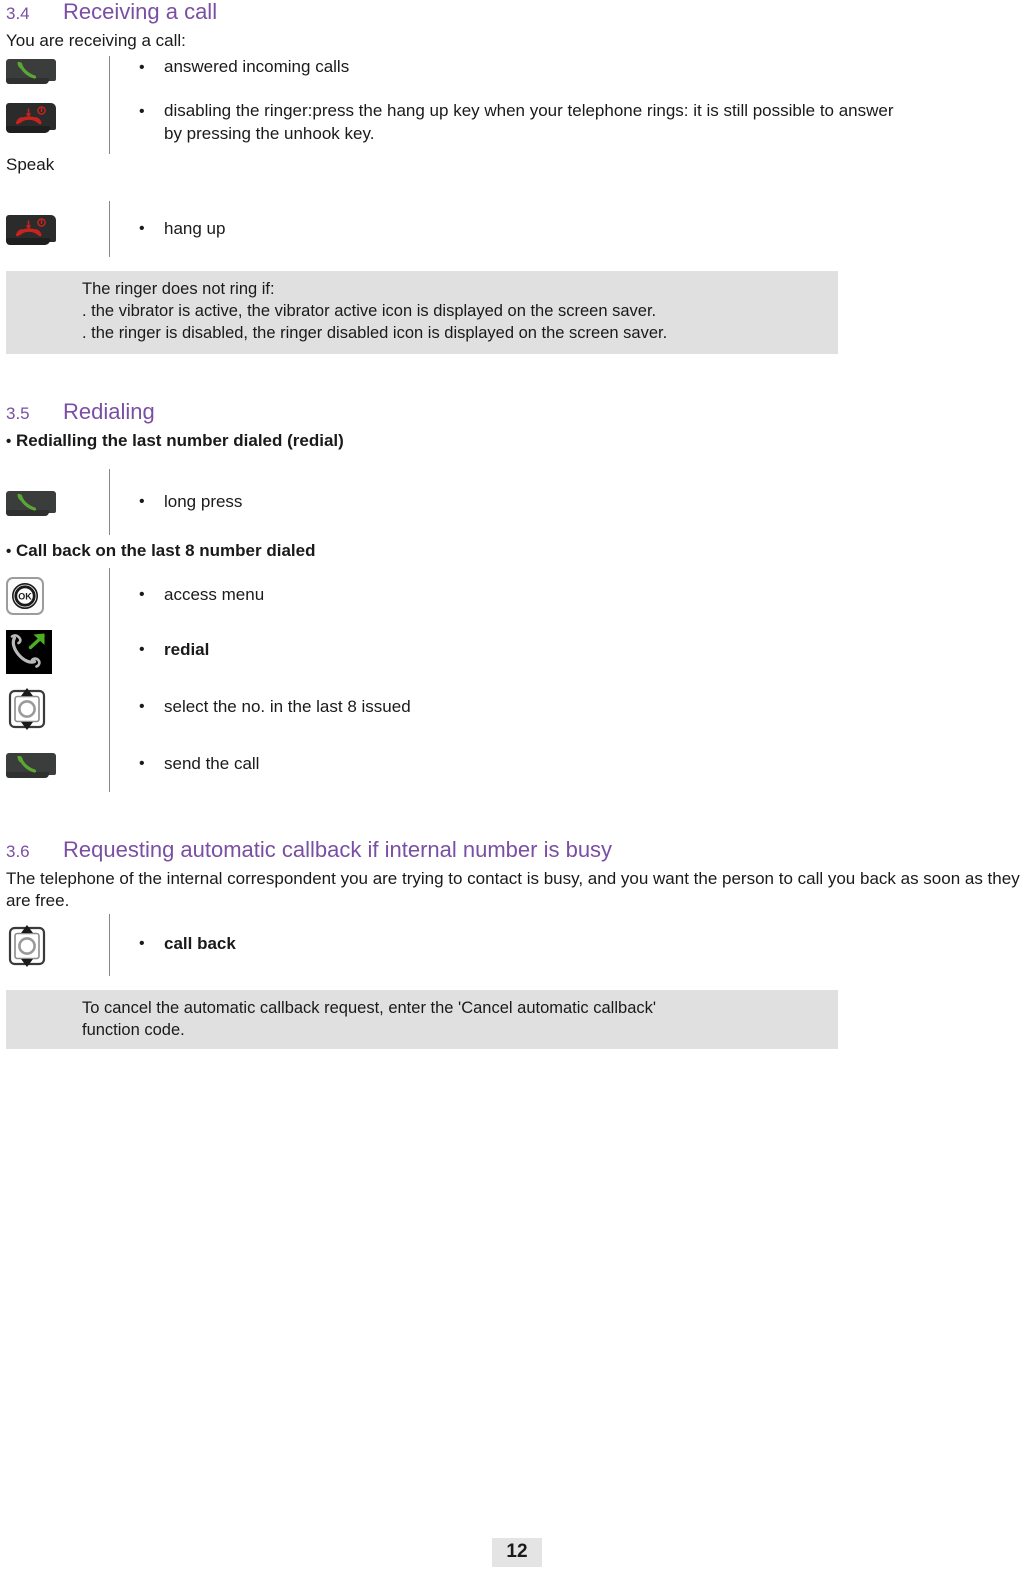 The image size is (1034, 1578). What do you see at coordinates (96, 41) in the screenshot?
I see `section-3-4-intro: You are receiving a call:` at bounding box center [96, 41].